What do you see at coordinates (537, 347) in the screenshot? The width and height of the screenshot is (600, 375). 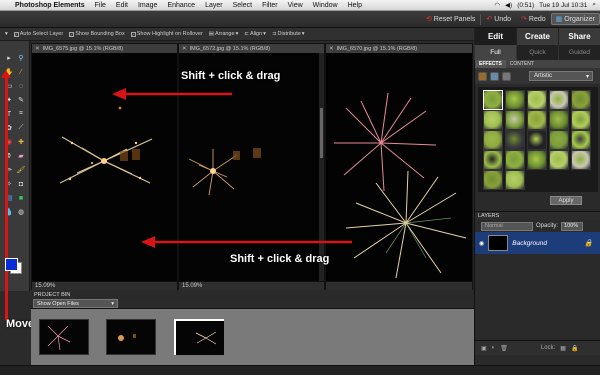 I see `layers-panel-footer: ▣ ◐ 🗑 Lock: ▦ 🔒` at bounding box center [537, 347].